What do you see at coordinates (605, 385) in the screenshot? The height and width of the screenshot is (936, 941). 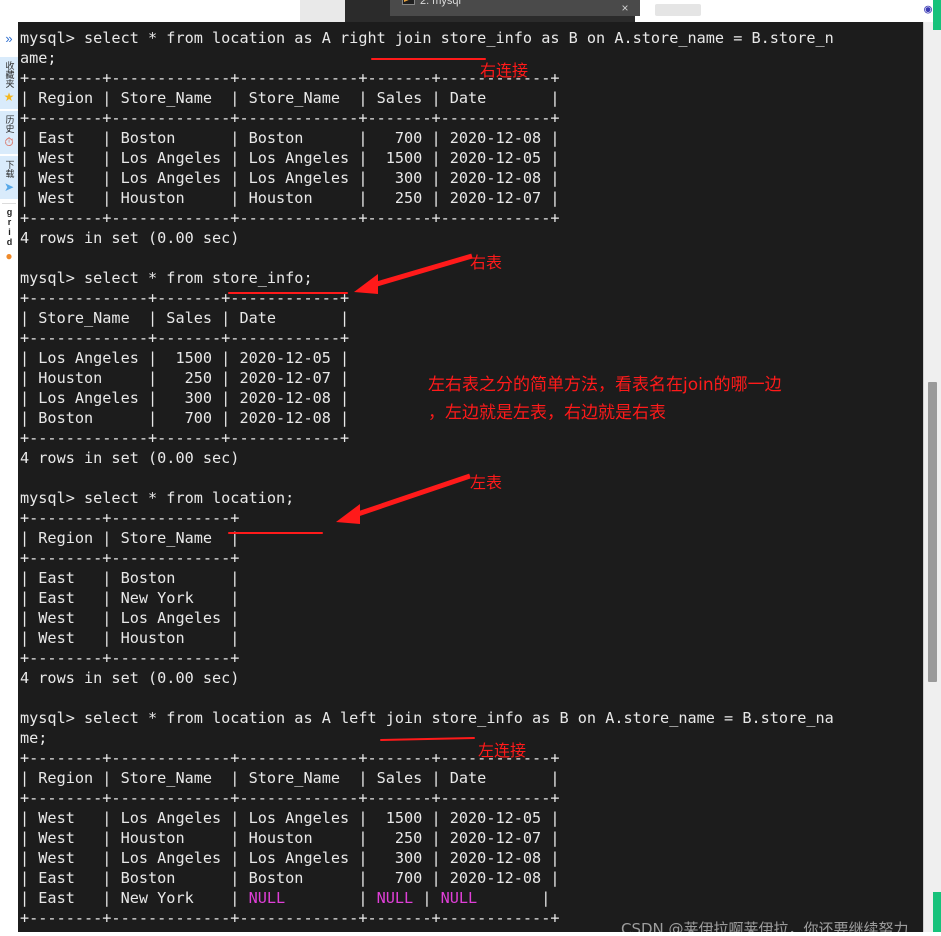 I see `annotation-note-line1: 左右表之分的简单方法，看表名在join的哪一边` at bounding box center [605, 385].